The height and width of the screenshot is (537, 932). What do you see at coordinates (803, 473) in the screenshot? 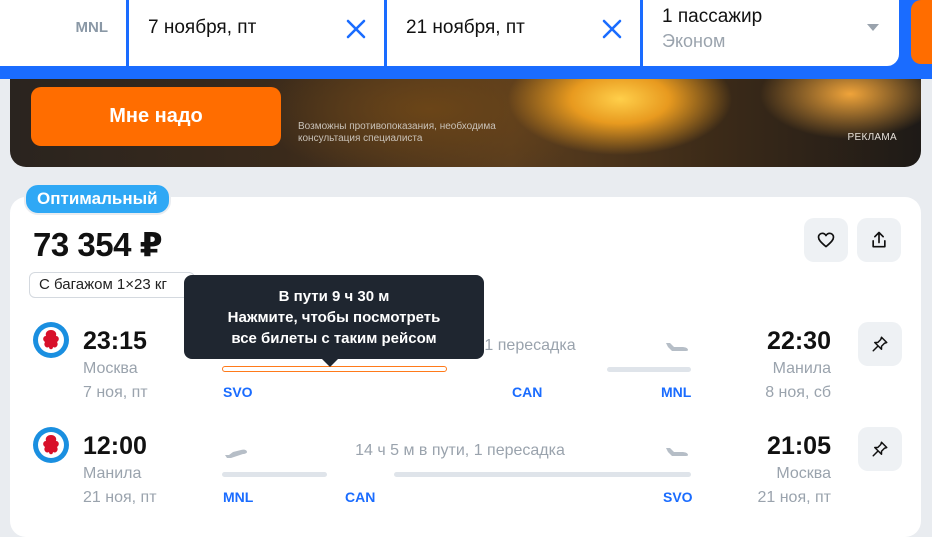
I see `arrival-city: Москва` at bounding box center [803, 473].